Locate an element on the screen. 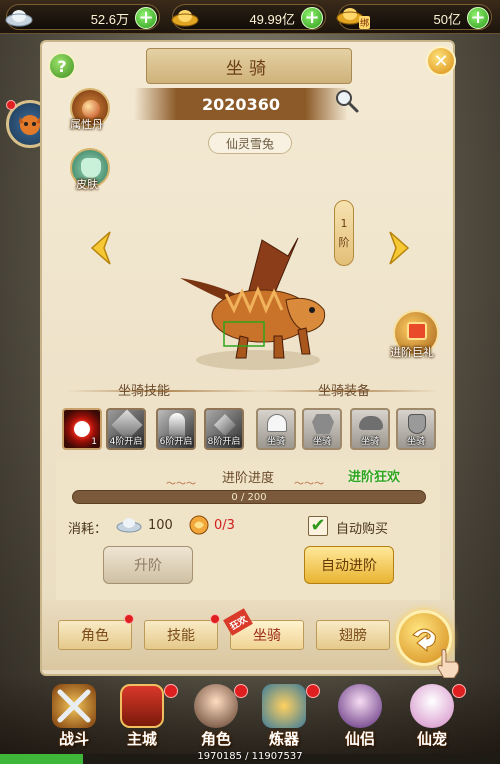 Image resolution: width=500 pixels, height=764 pixels. next-mount-arrow is located at coordinates (399, 248).